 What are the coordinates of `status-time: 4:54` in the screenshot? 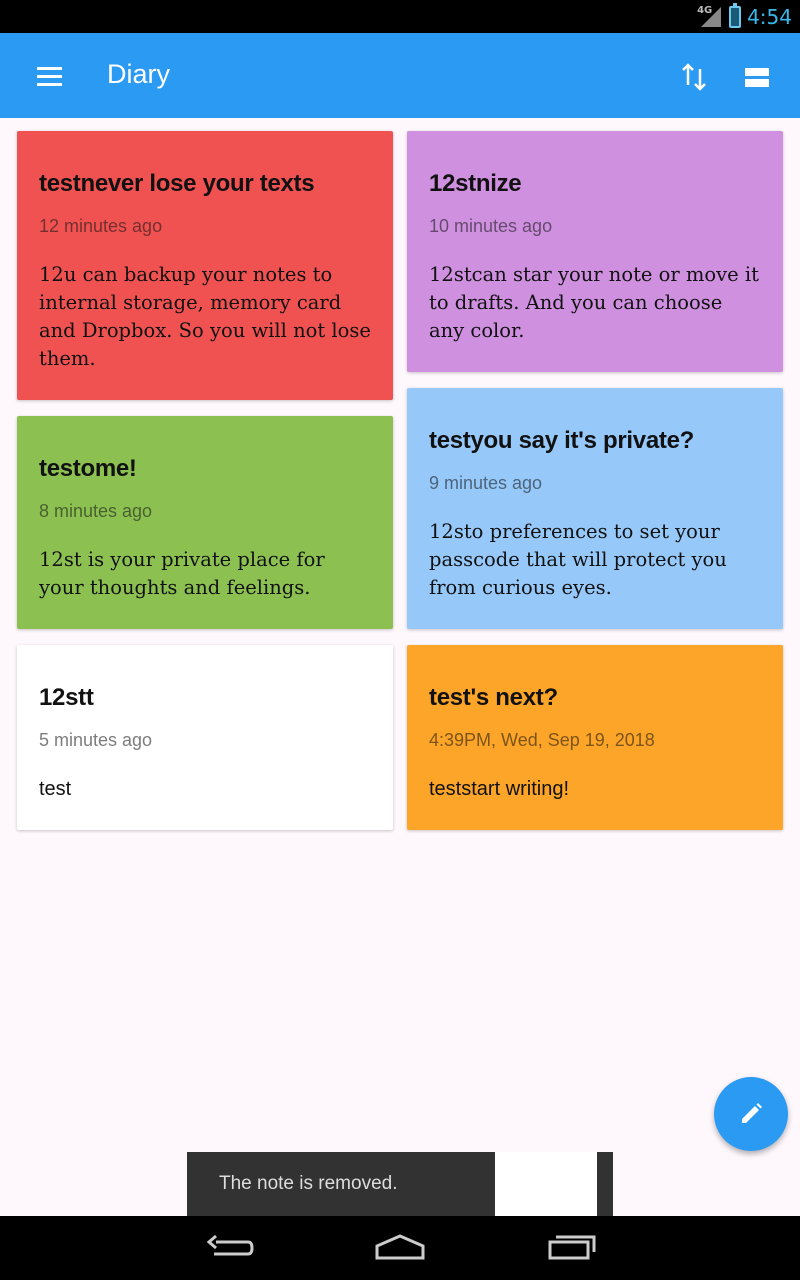 It's located at (769, 16).